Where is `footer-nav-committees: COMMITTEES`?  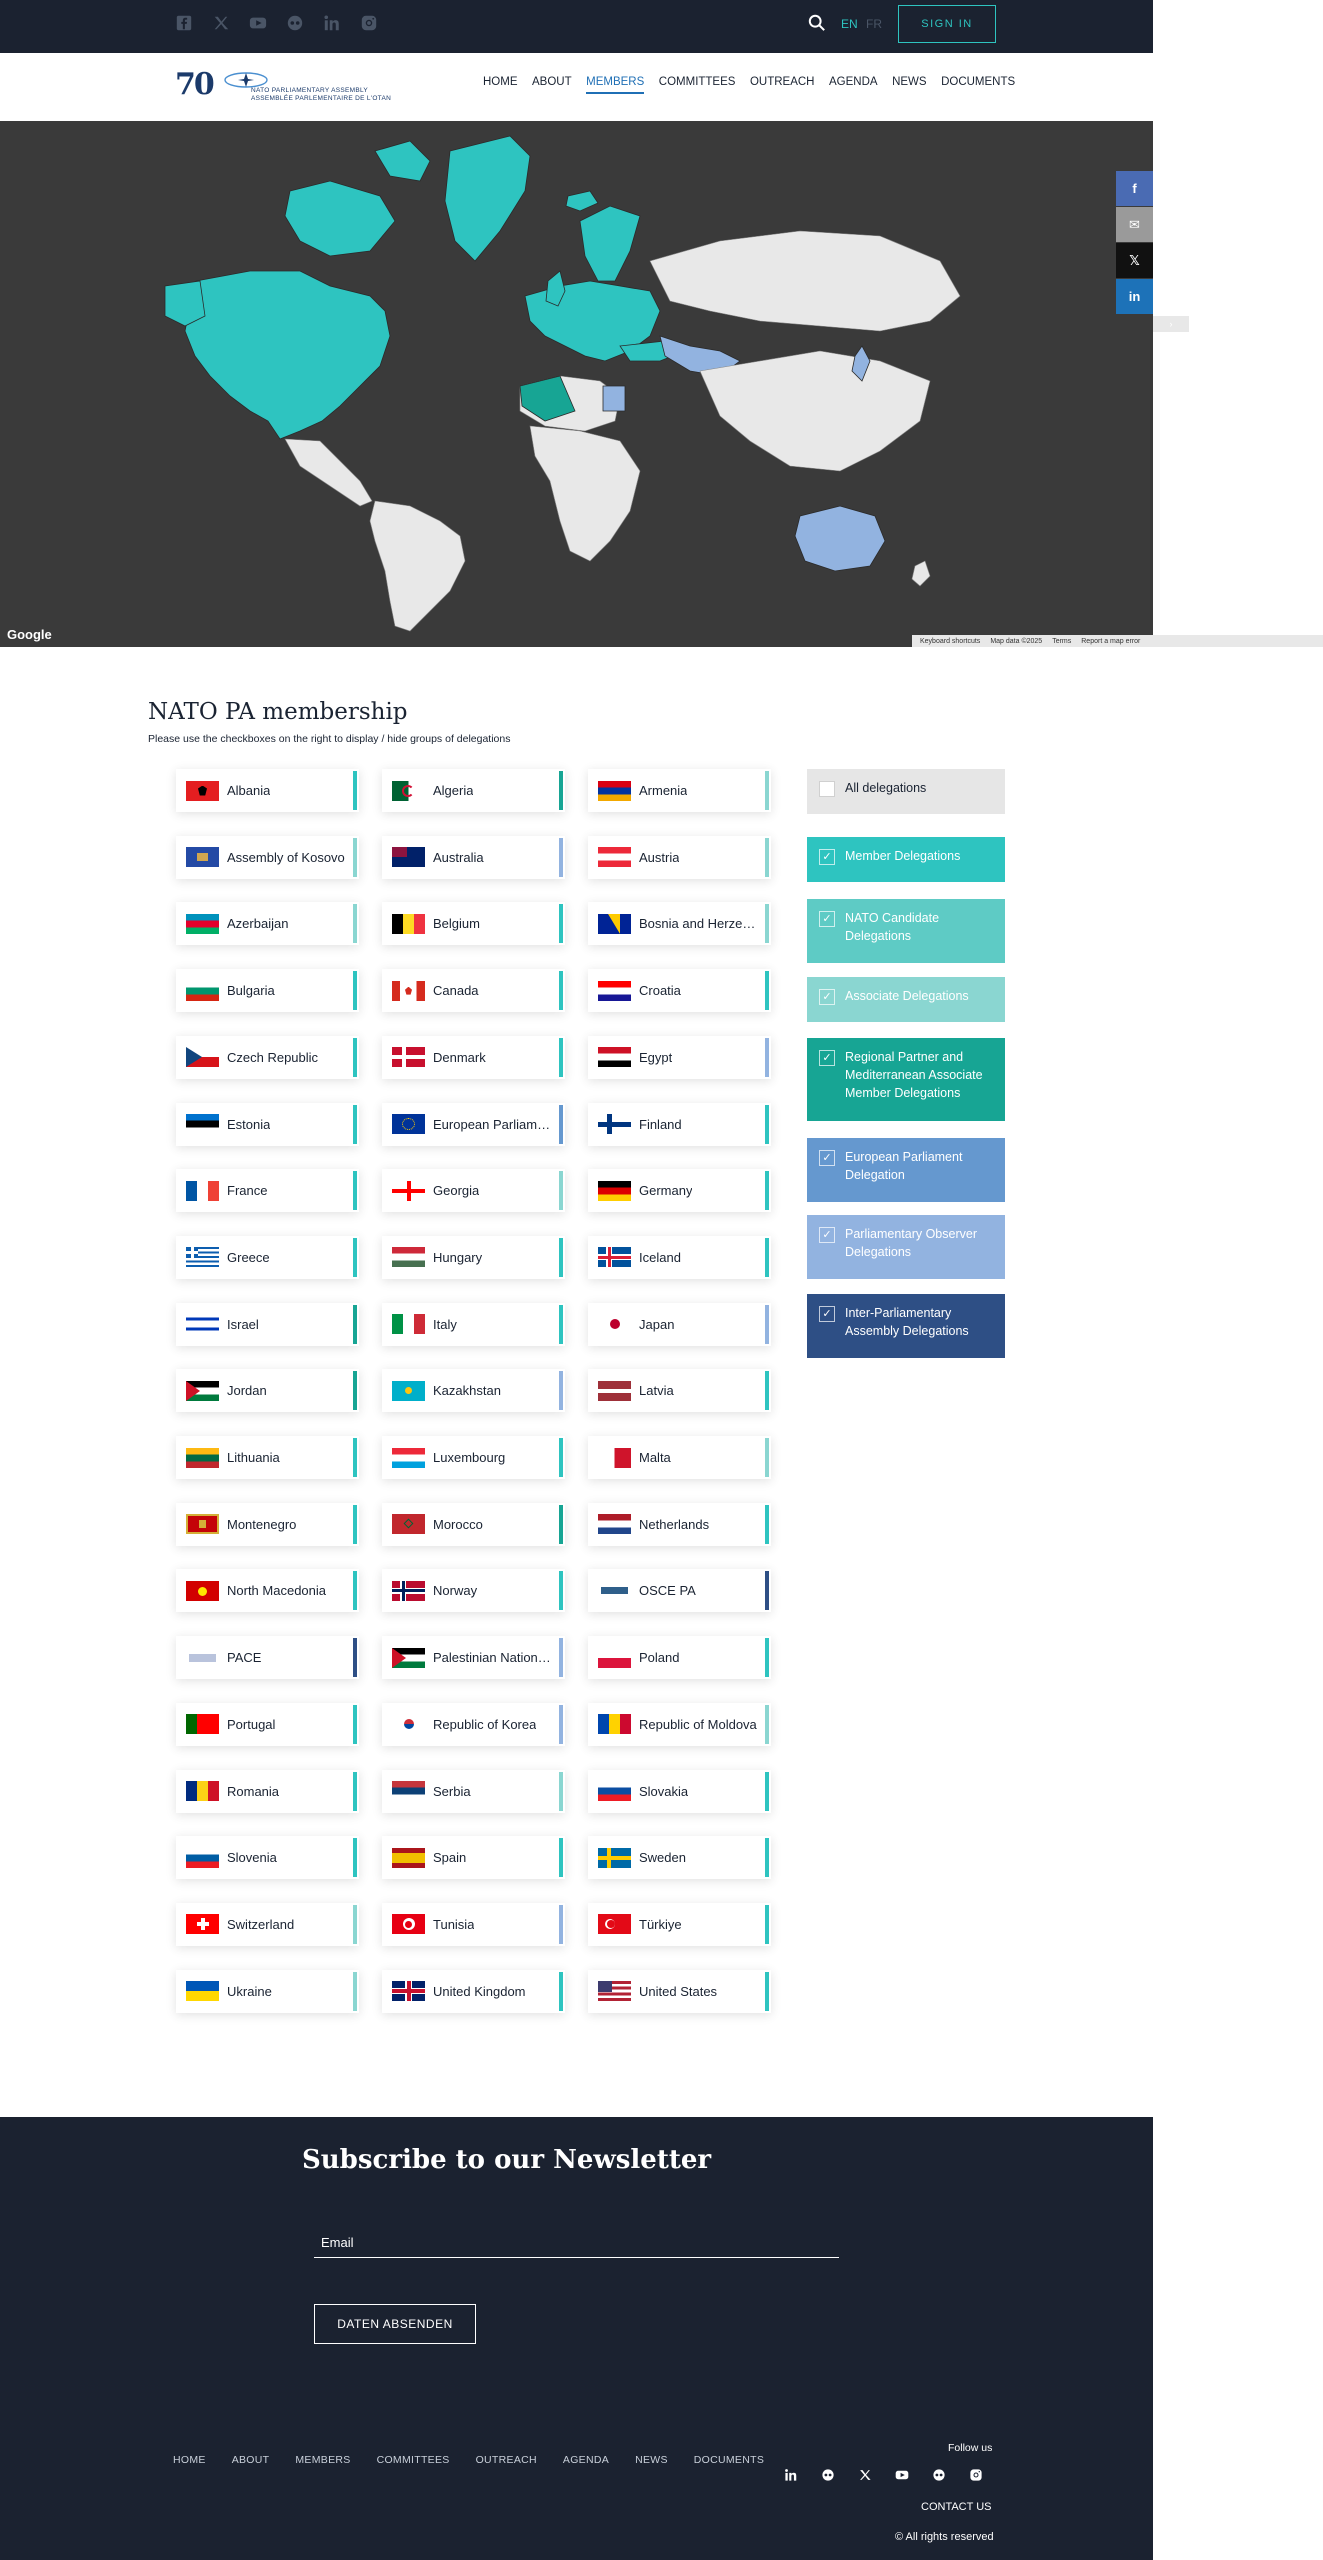
footer-nav-committees: COMMITTEES is located at coordinates (413, 2460).